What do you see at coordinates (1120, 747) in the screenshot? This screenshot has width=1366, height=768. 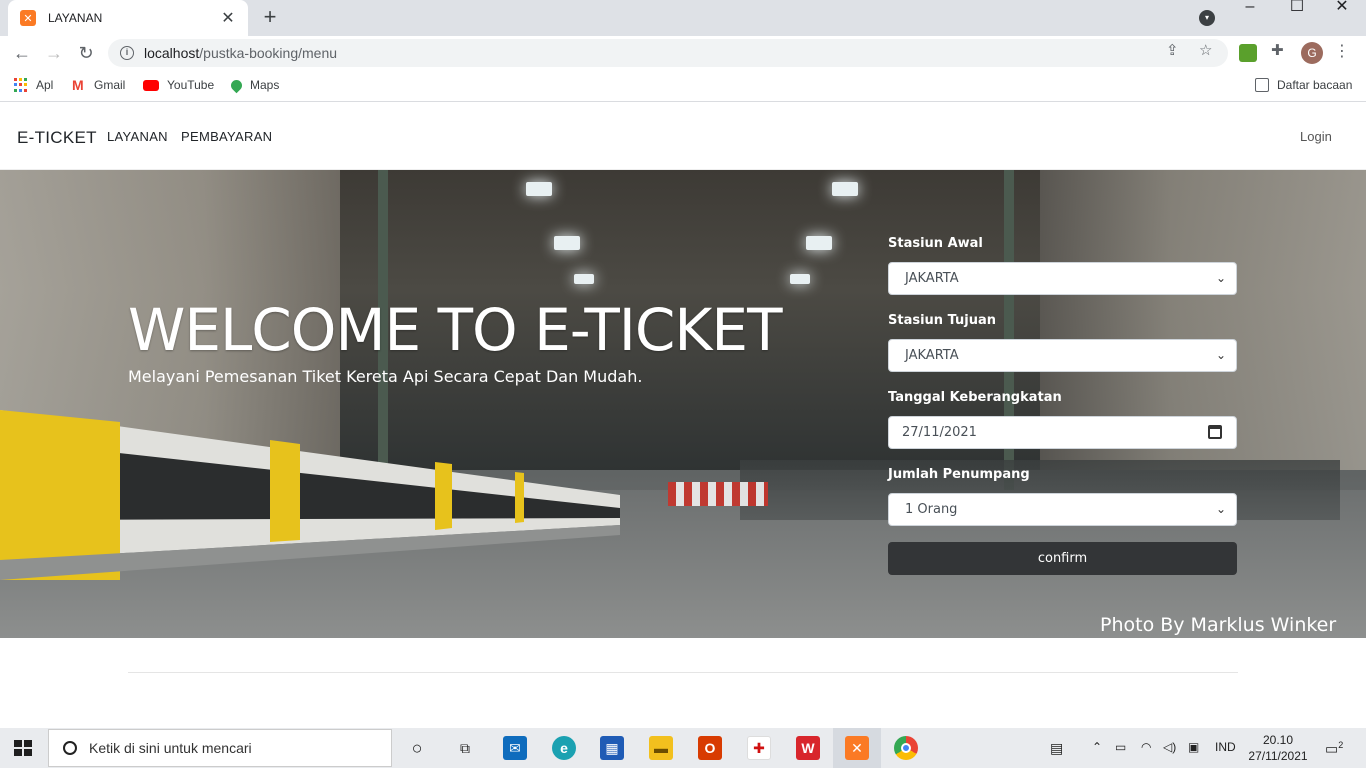 I see `battery-icon: ▭` at bounding box center [1120, 747].